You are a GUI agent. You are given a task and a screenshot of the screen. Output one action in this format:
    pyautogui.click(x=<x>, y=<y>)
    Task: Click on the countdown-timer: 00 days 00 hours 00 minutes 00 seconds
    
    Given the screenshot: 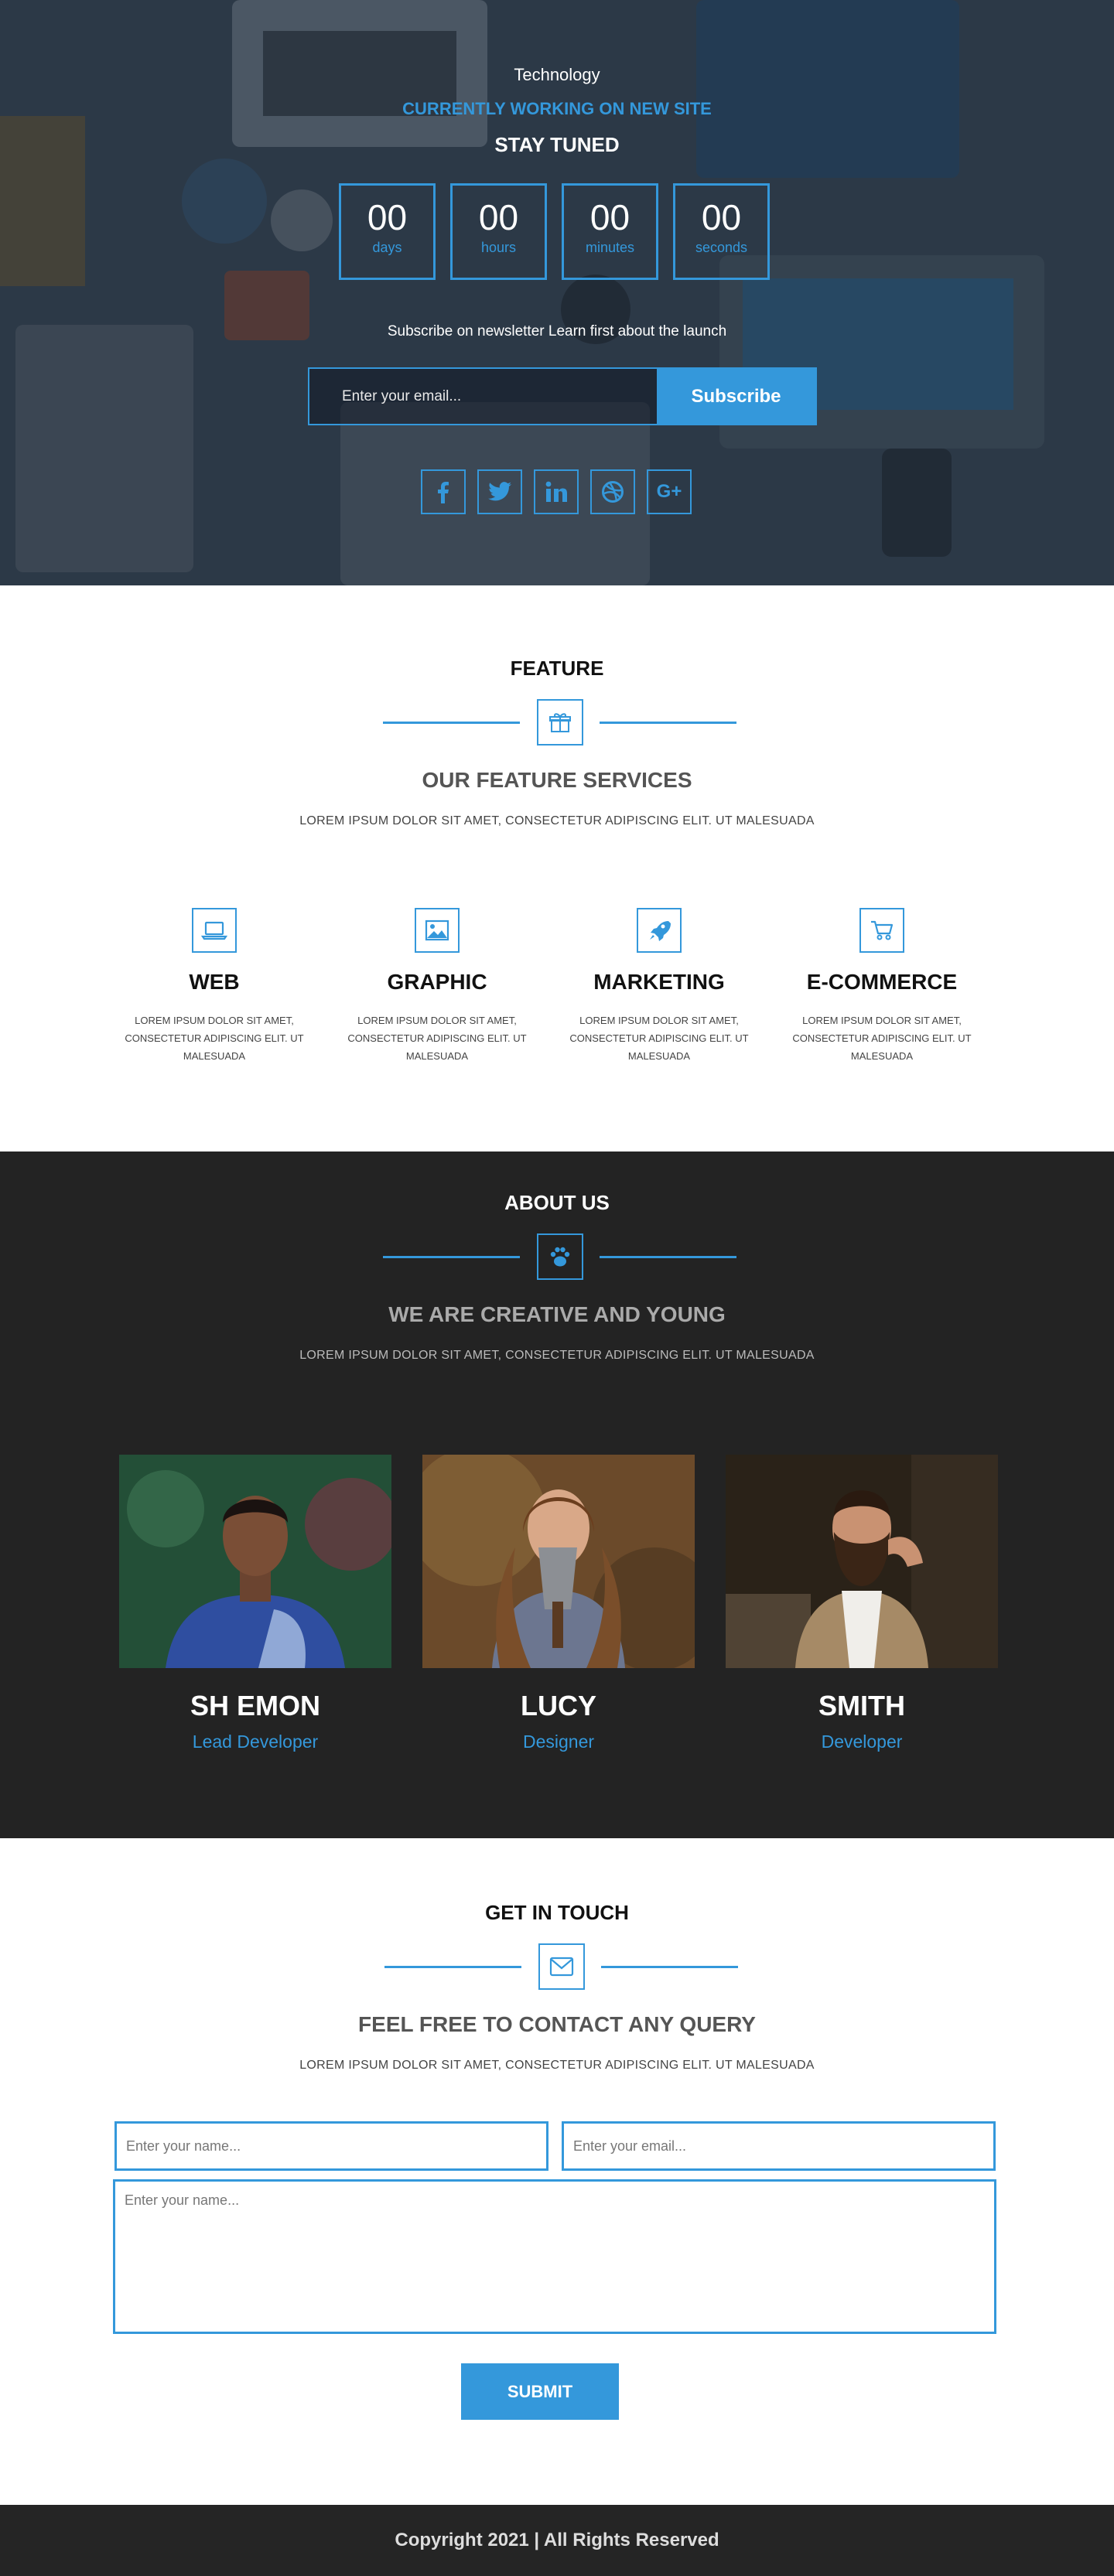 What is the action you would take?
    pyautogui.click(x=554, y=232)
    